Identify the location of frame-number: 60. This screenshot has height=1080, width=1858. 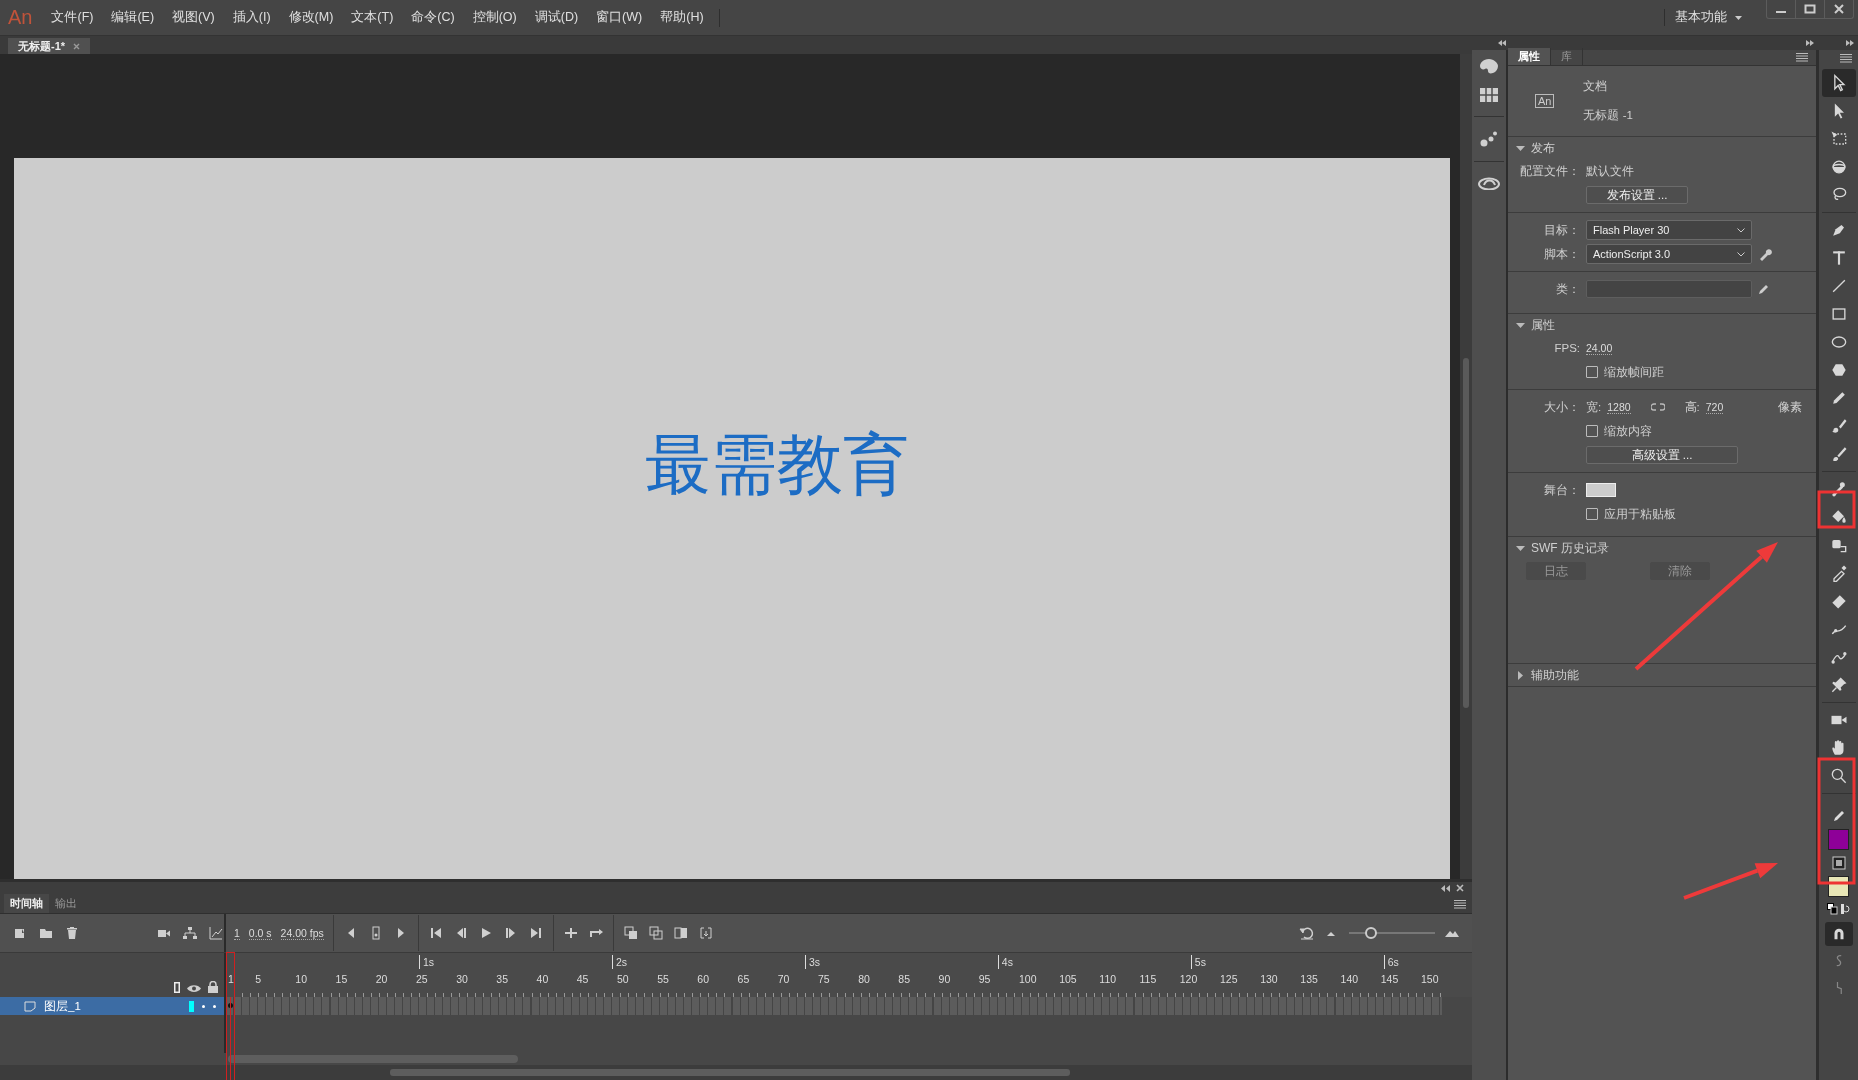
(703, 979).